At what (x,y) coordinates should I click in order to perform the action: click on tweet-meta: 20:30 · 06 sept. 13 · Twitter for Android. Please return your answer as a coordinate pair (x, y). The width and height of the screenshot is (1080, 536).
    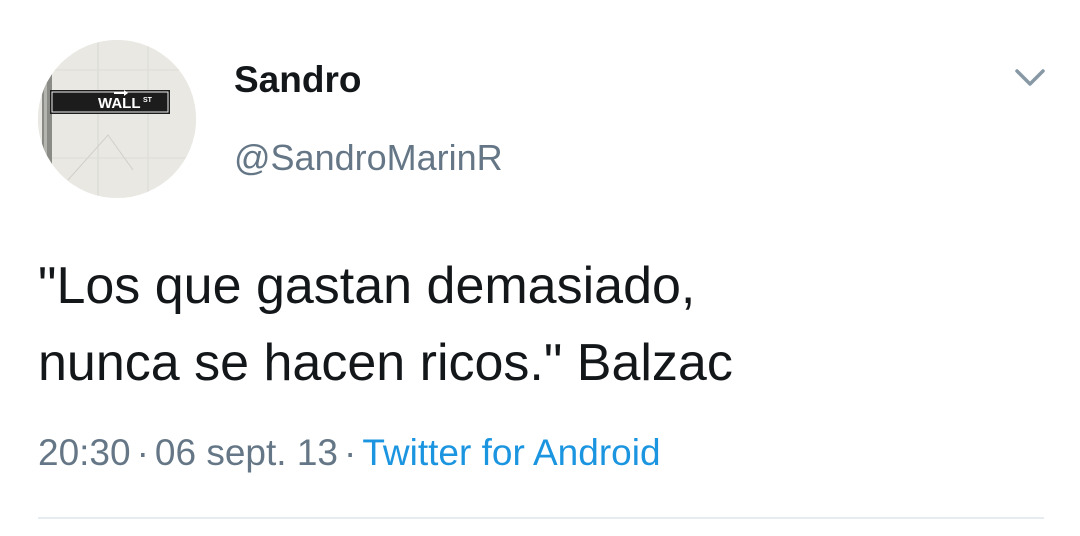
    Looking at the image, I should click on (349, 453).